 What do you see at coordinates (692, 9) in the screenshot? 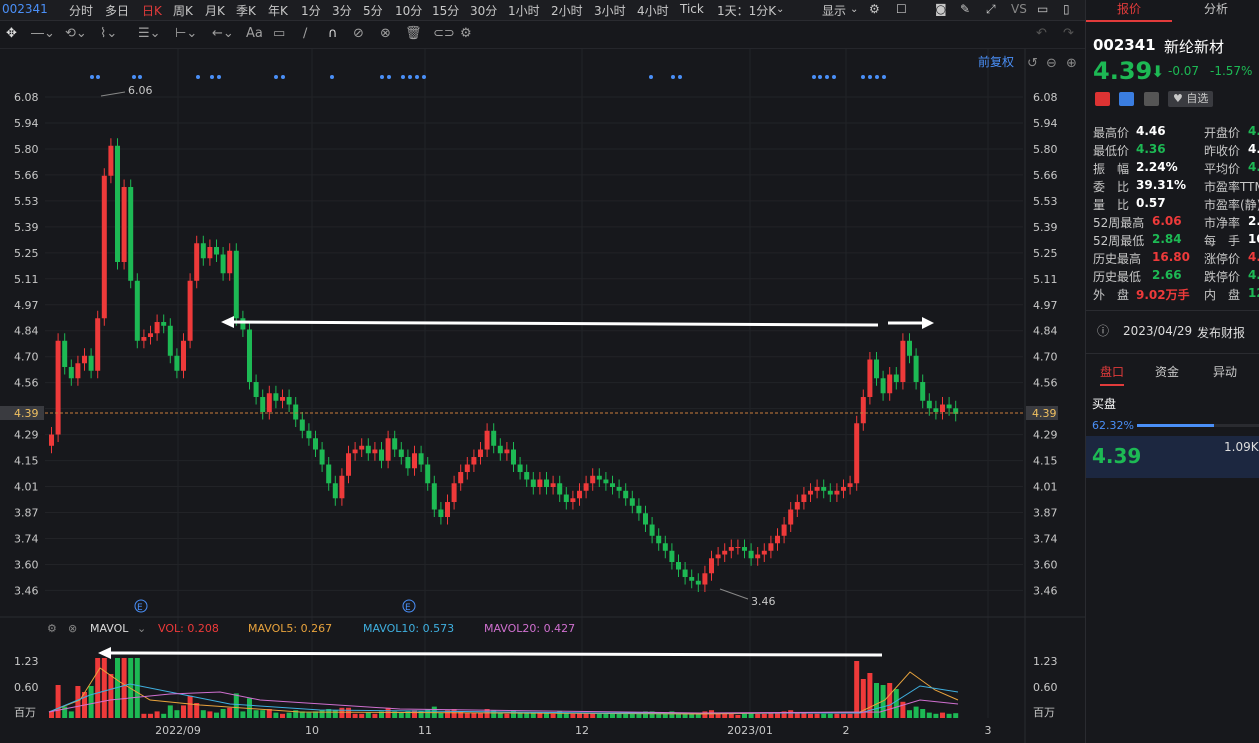
I see `period-tick: Tick` at bounding box center [692, 9].